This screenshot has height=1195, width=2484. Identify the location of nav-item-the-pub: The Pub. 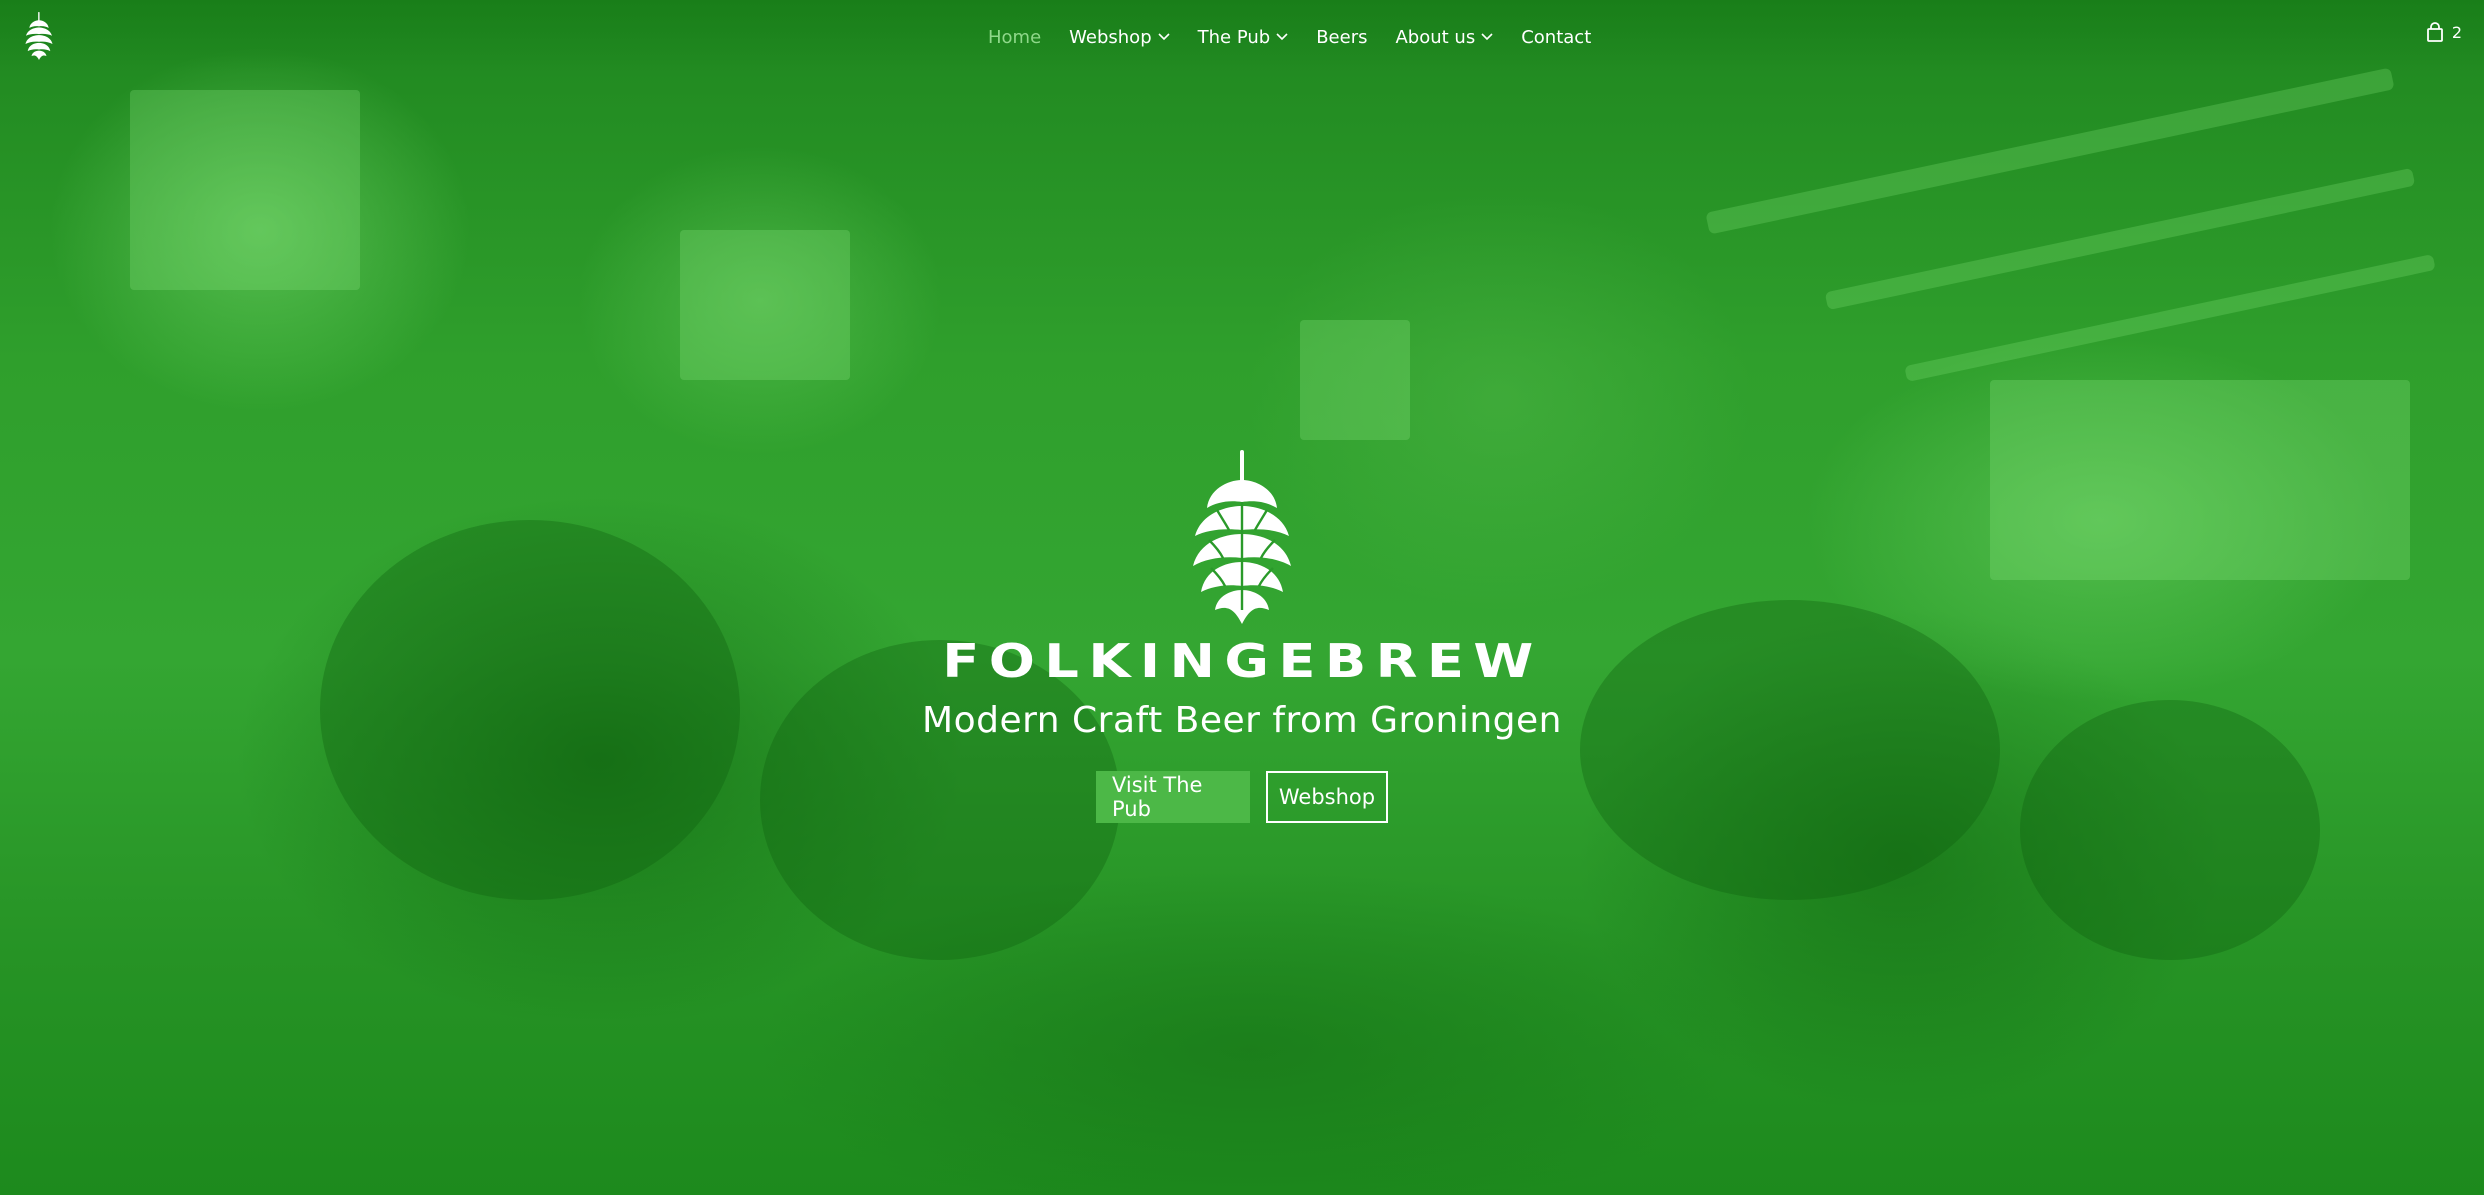
(1243, 37).